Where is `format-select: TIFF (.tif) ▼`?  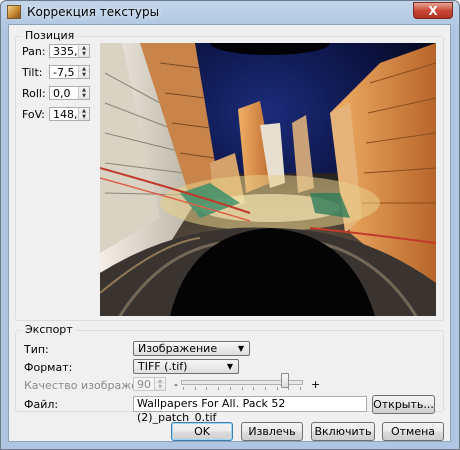 format-select: TIFF (.tif) ▼ is located at coordinates (186, 366).